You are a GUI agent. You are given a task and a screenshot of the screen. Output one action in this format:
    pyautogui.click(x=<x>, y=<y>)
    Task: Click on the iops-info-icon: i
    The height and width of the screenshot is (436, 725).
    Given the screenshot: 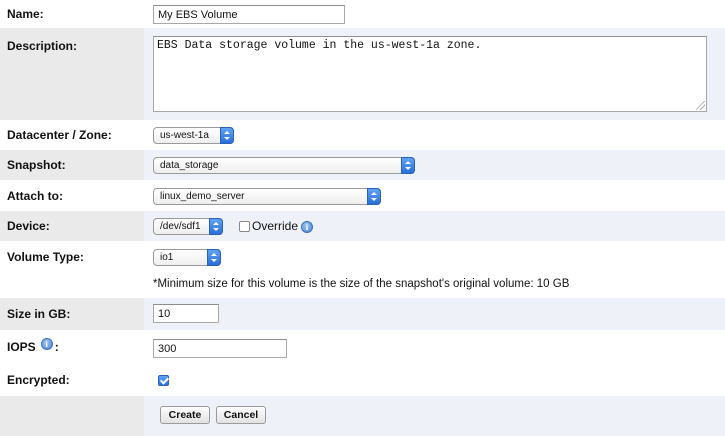 What is the action you would take?
    pyautogui.click(x=46, y=344)
    